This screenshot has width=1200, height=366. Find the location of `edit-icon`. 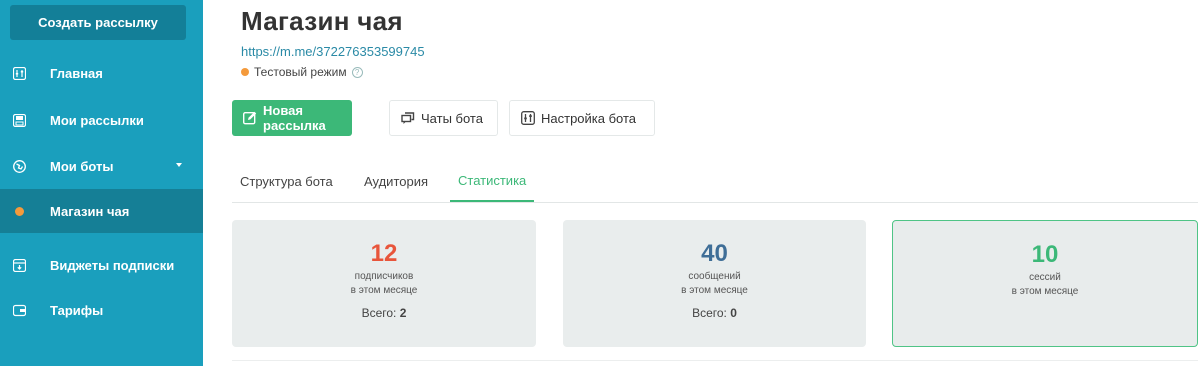

edit-icon is located at coordinates (250, 118).